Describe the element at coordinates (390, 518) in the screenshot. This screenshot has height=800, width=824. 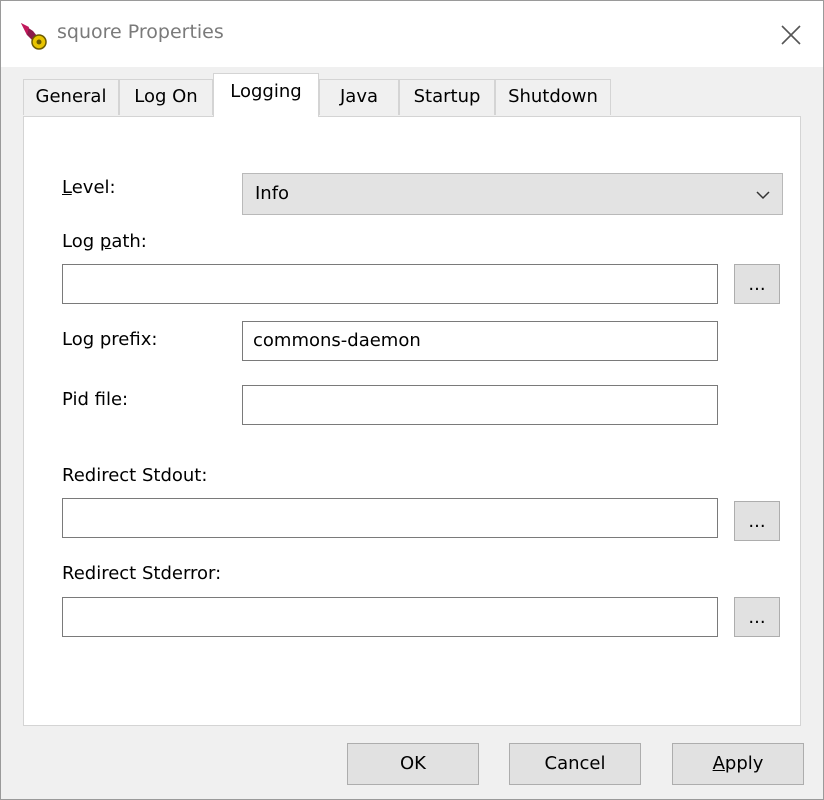
I see `redirect-stdout-input` at that location.